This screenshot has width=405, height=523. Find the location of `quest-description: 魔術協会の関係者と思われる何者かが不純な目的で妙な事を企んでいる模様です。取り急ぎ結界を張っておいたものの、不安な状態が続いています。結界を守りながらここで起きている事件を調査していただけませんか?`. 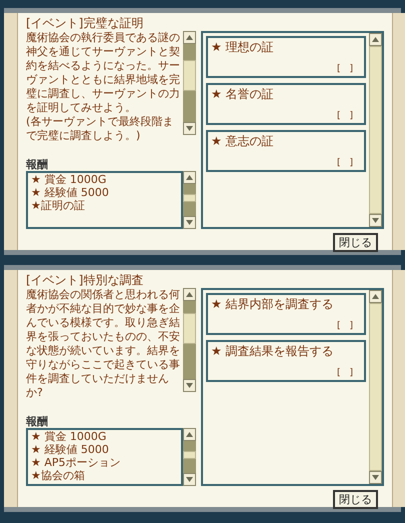

quest-description: 魔術協会の関係者と思われる何者かが不純な目的で妙な事を企んでいる模様です。取り急ぎ結界を張っておいたものの、不安な状態が続いています。結界を守りながらここで起きている事件を調査していただけませんか? is located at coordinates (103, 344).